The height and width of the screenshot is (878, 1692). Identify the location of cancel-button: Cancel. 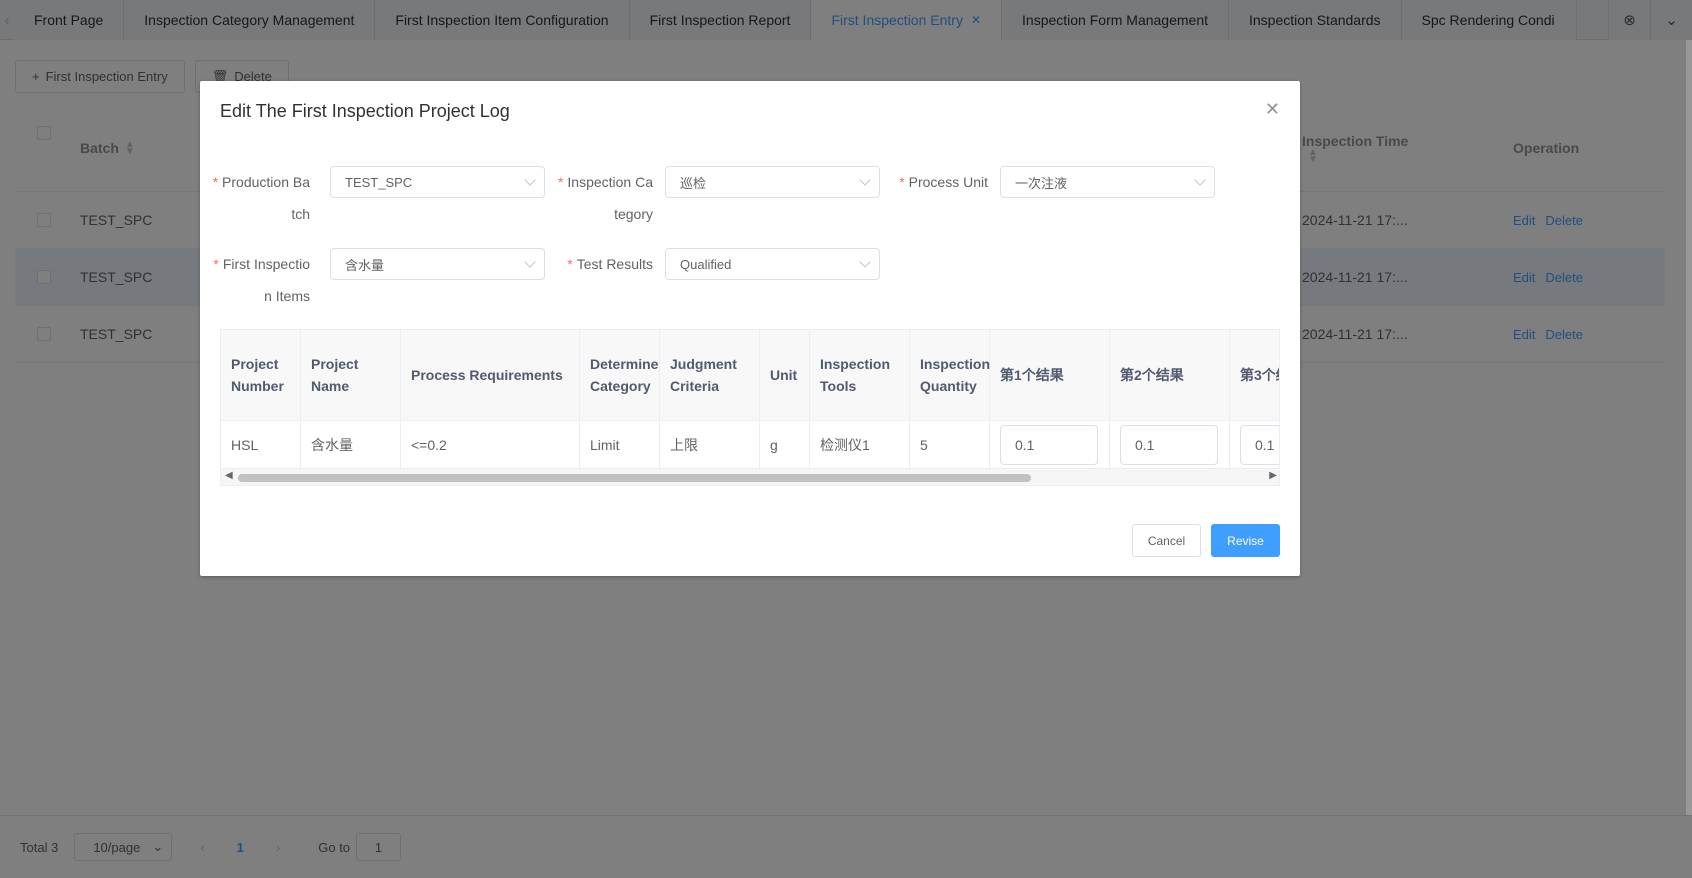
(1166, 540).